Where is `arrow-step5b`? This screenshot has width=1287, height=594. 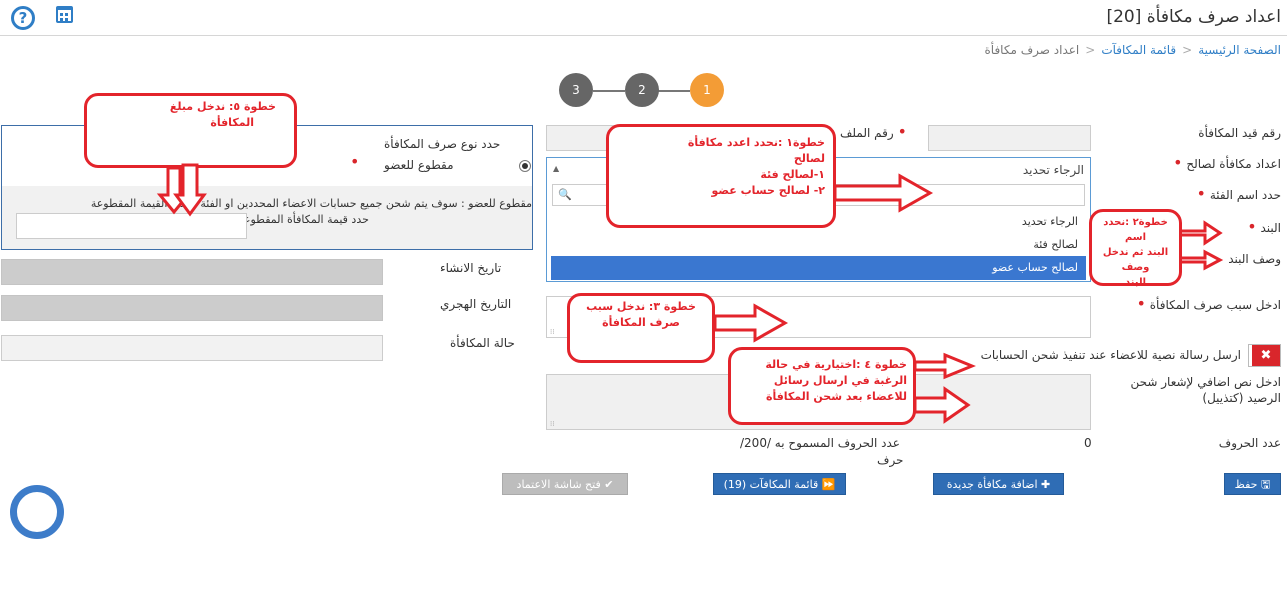
arrow-step5b is located at coordinates (190, 190).